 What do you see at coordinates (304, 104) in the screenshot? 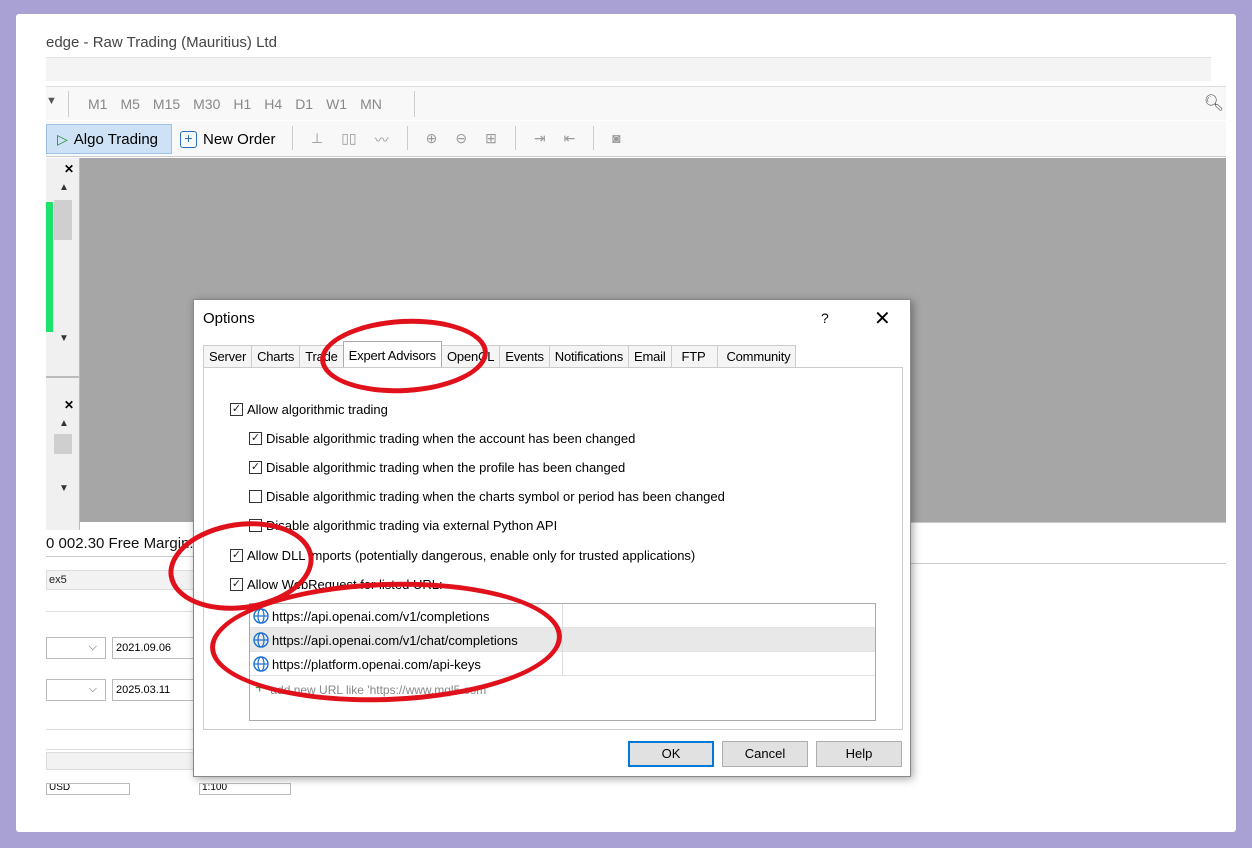
I see `timeframe-d1: D1` at bounding box center [304, 104].